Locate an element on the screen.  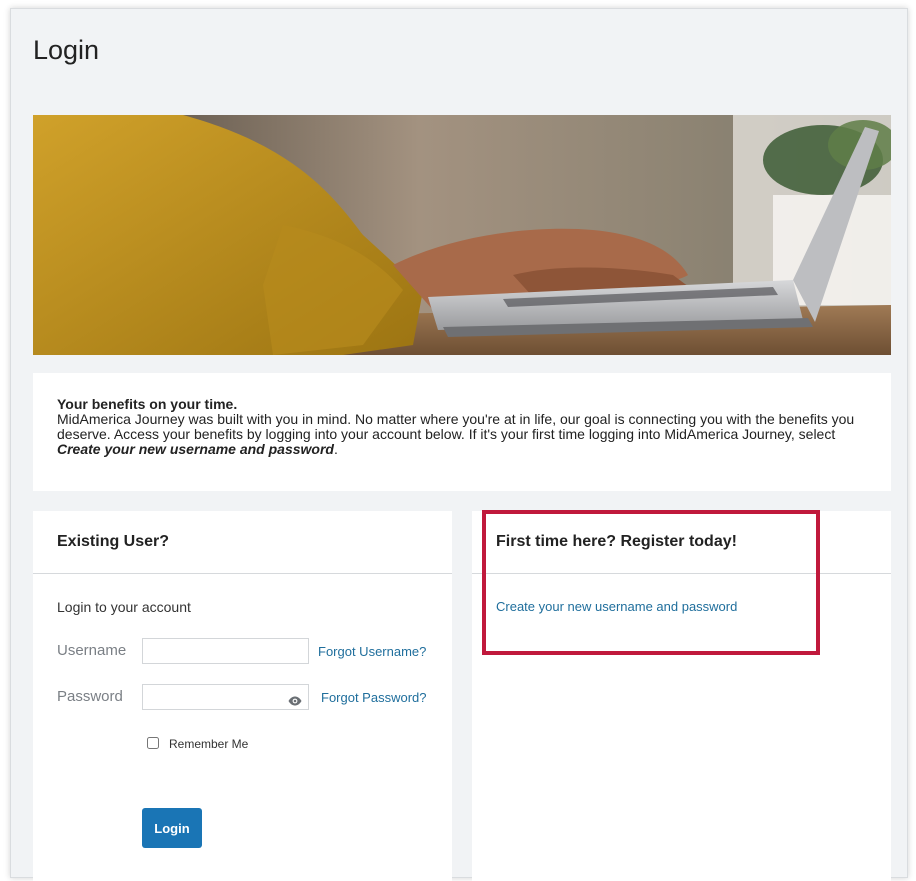
login-subtitle: Login to your account is located at coordinates (124, 607).